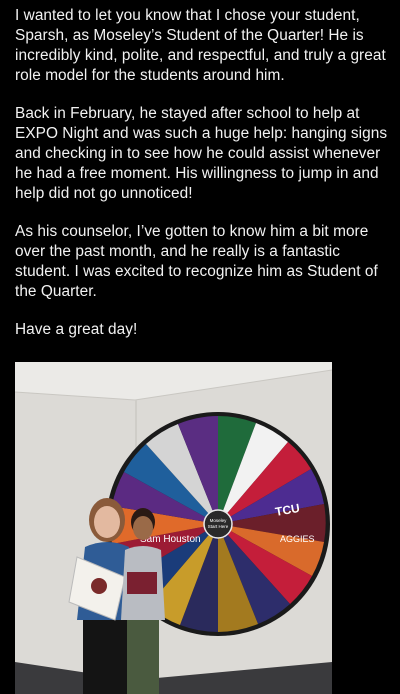 Image resolution: width=400 pixels, height=694 pixels. What do you see at coordinates (219, 520) in the screenshot?
I see `svg-text: Moseley` at bounding box center [219, 520].